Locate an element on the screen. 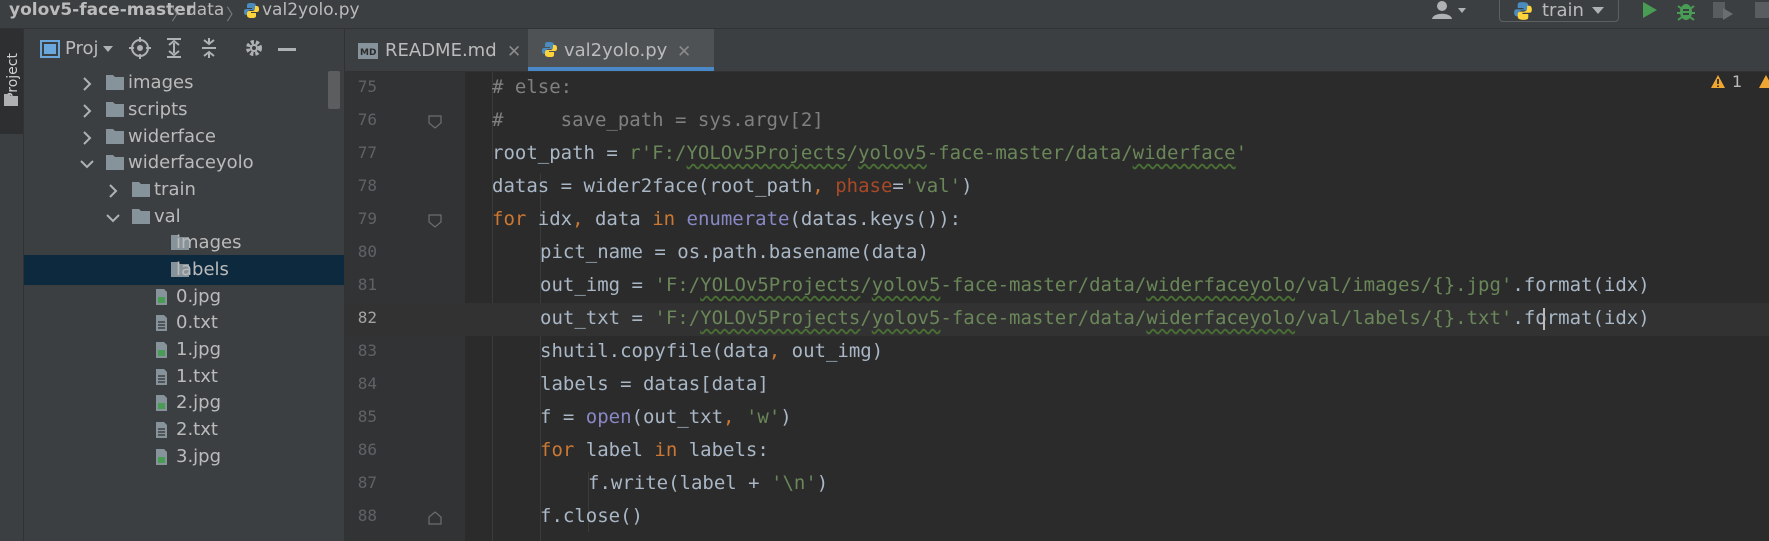 This screenshot has width=1769, height=541. project-view-title: Proj is located at coordinates (82, 48).